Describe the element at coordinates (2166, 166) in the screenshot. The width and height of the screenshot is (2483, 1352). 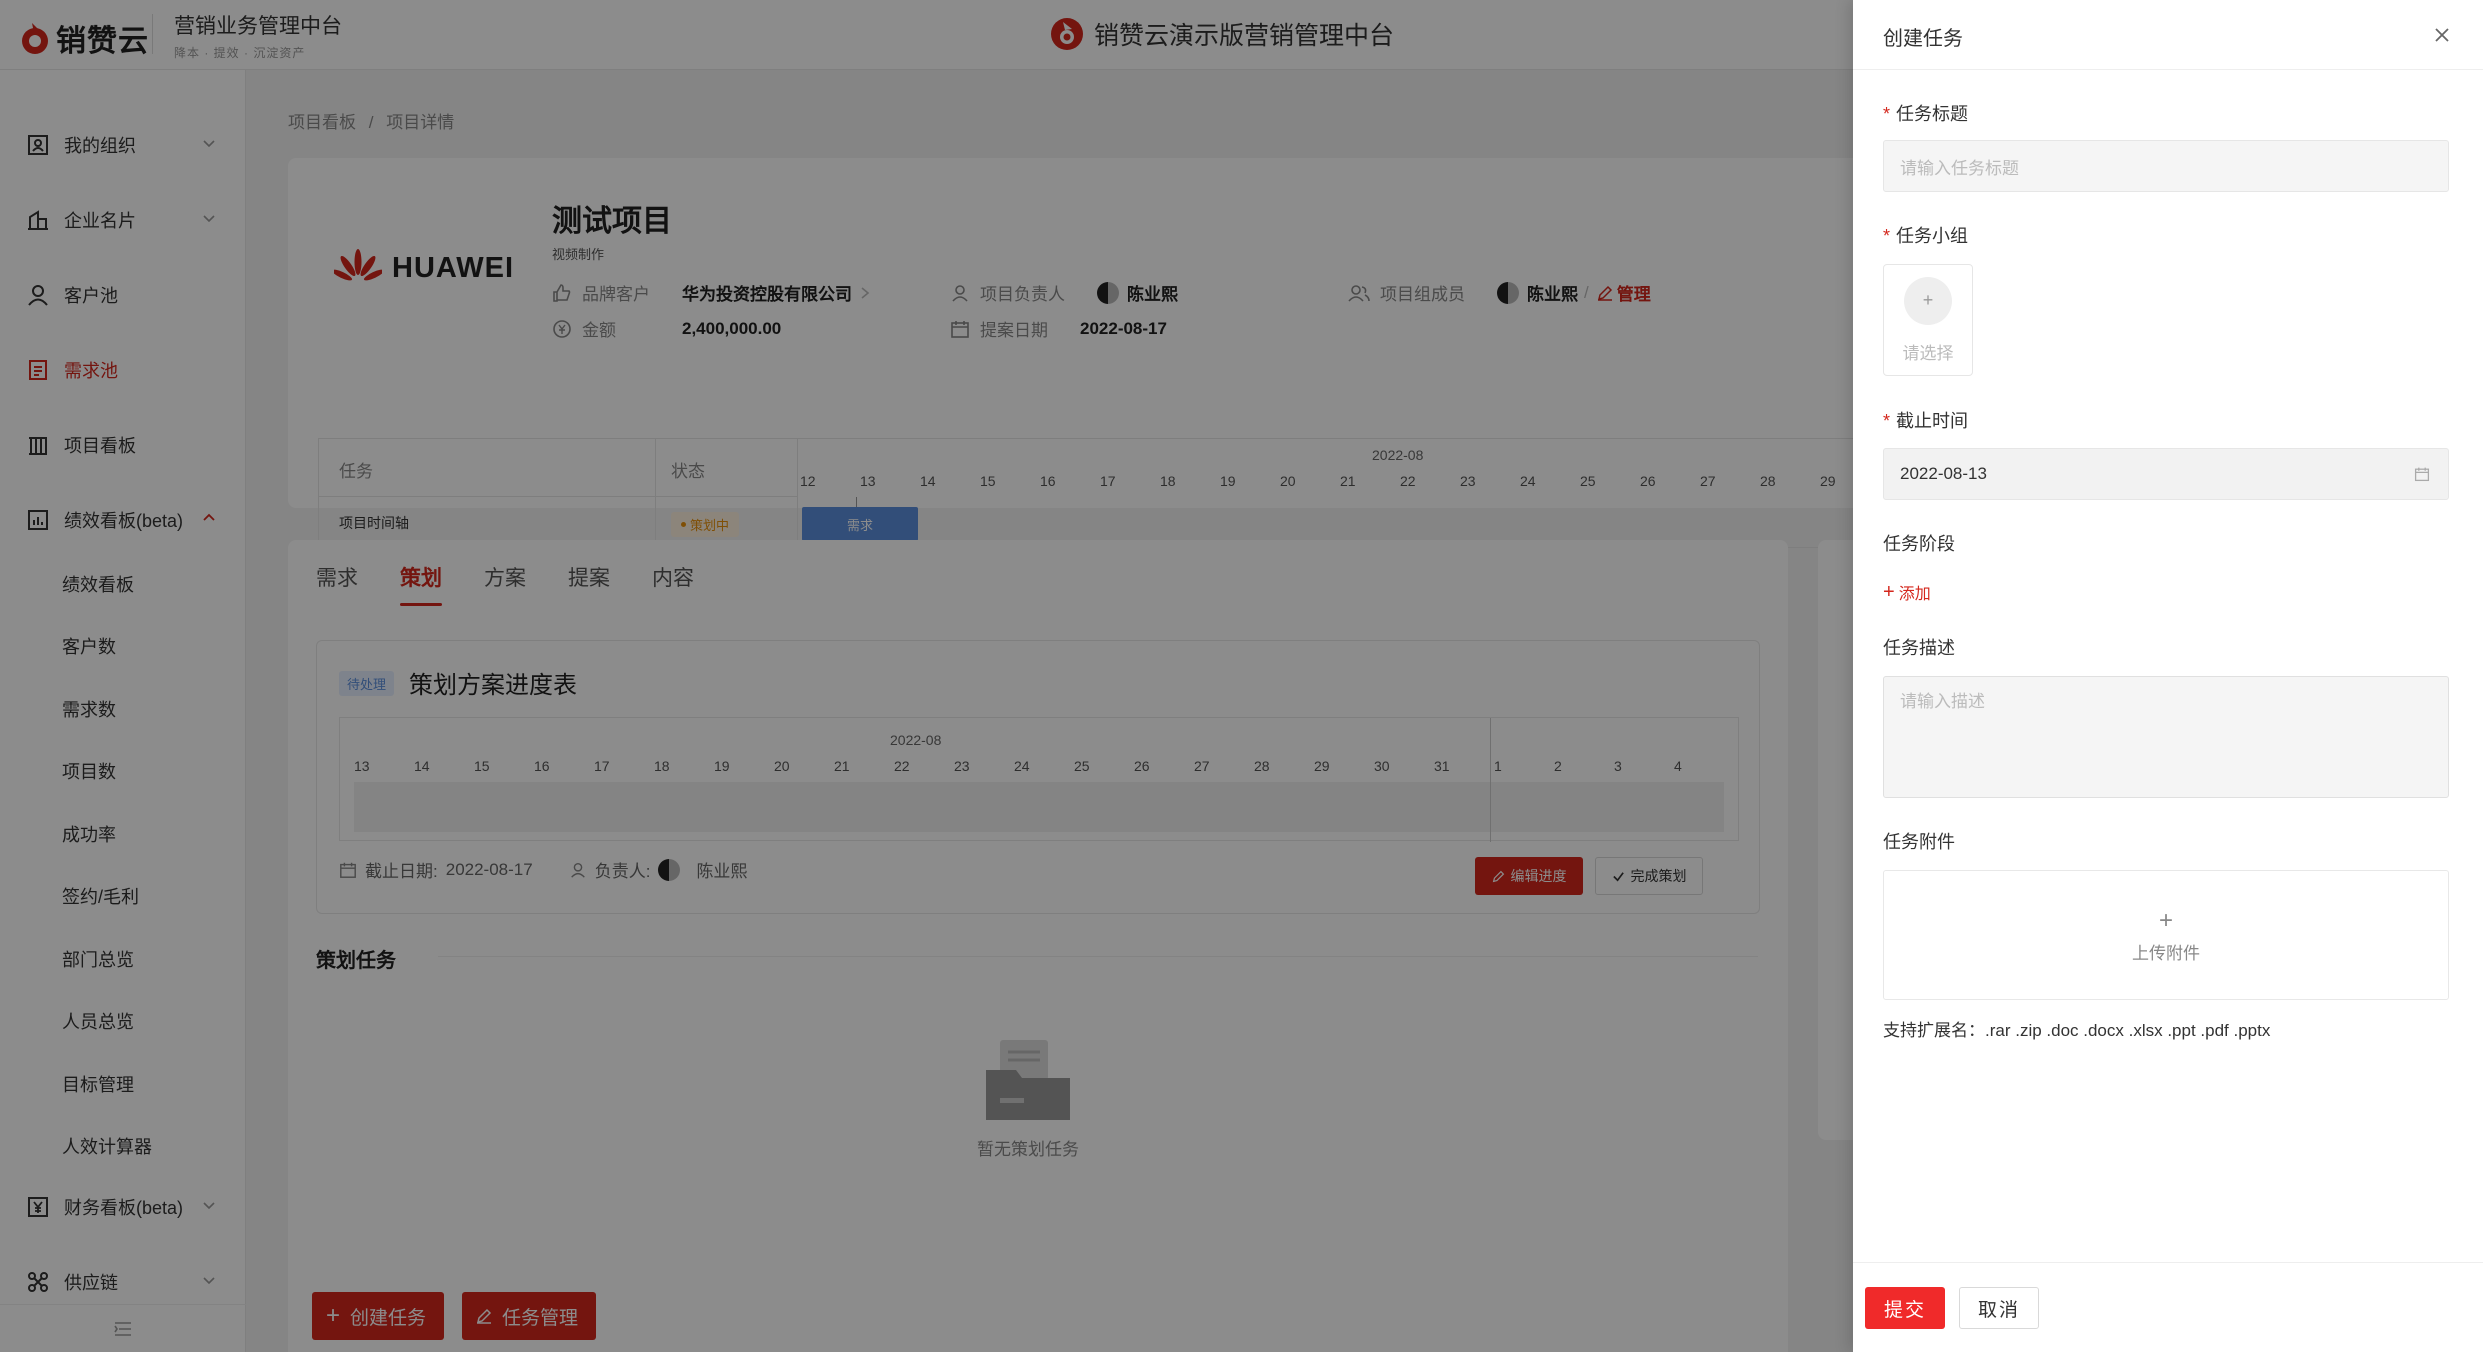
I see `task-title-input: 请输入任务标题` at that location.